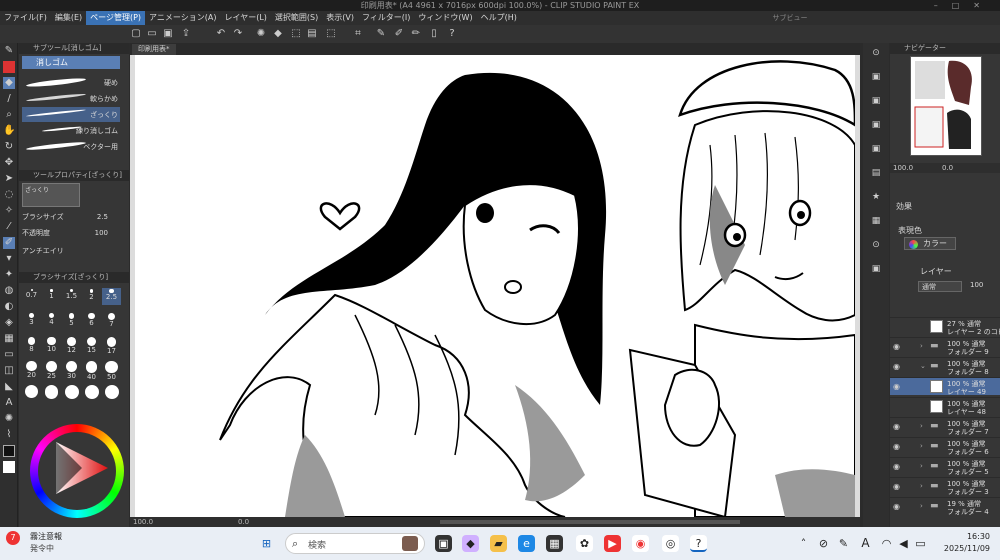 The width and height of the screenshot is (1000, 560). Describe the element at coordinates (554, 543) in the screenshot. I see `store-icon: ▦` at that location.